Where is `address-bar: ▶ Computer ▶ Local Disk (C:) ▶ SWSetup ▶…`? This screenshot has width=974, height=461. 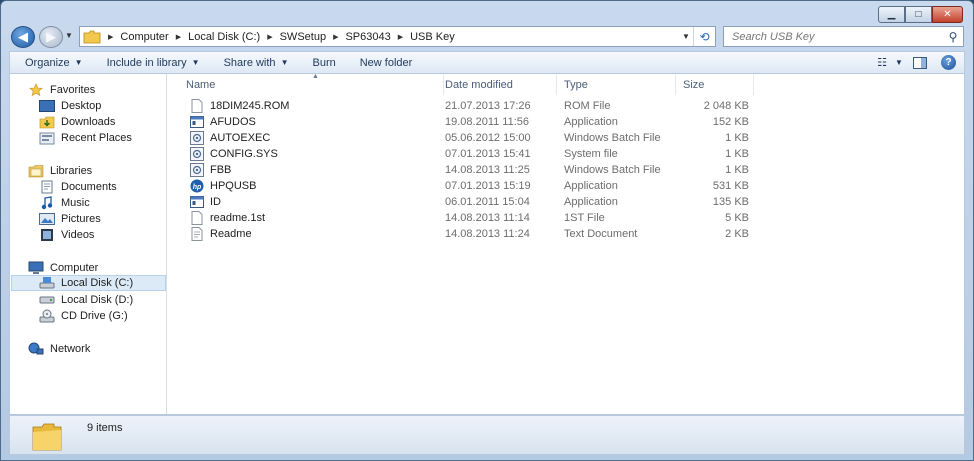
address-bar: ▶ Computer ▶ Local Disk (C:) ▶ SWSetup ▶… is located at coordinates (397, 36).